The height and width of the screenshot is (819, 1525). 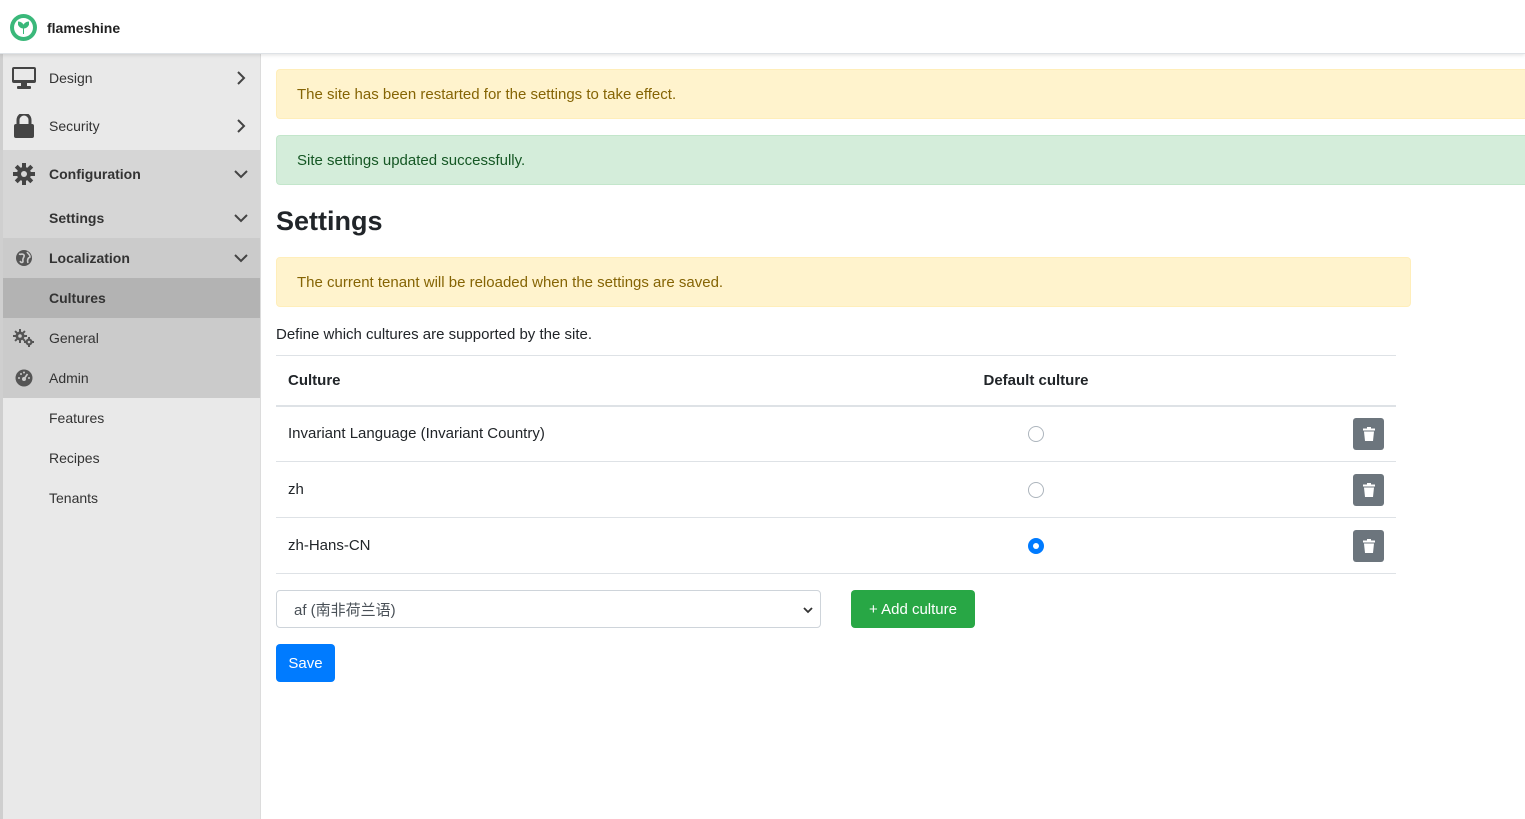 What do you see at coordinates (84, 27) in the screenshot?
I see `brand-name: flameshine` at bounding box center [84, 27].